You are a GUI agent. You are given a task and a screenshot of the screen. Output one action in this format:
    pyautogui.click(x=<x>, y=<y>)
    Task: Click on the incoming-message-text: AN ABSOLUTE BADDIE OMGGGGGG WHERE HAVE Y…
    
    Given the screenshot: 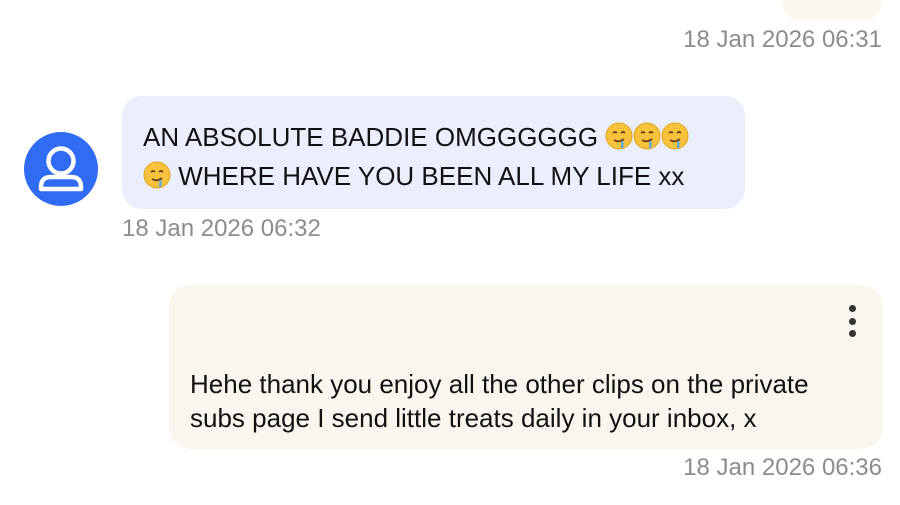 What is the action you would take?
    pyautogui.click(x=434, y=159)
    